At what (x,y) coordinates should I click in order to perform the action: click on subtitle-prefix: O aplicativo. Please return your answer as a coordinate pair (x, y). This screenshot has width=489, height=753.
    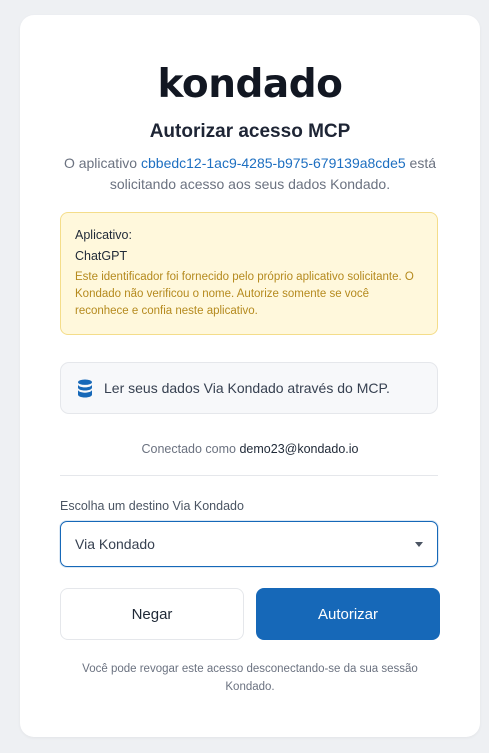
    Looking at the image, I should click on (102, 163).